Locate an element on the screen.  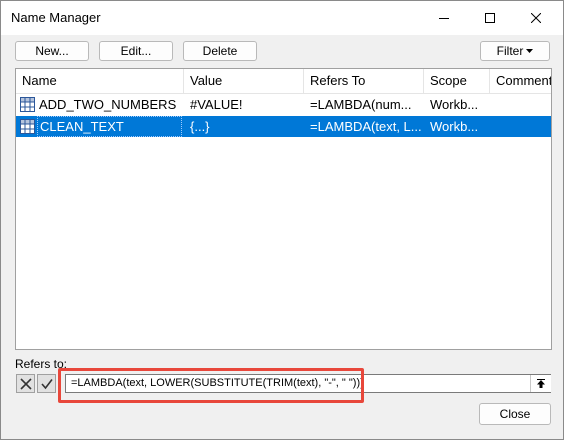
cancel-edit-button is located at coordinates (25, 383).